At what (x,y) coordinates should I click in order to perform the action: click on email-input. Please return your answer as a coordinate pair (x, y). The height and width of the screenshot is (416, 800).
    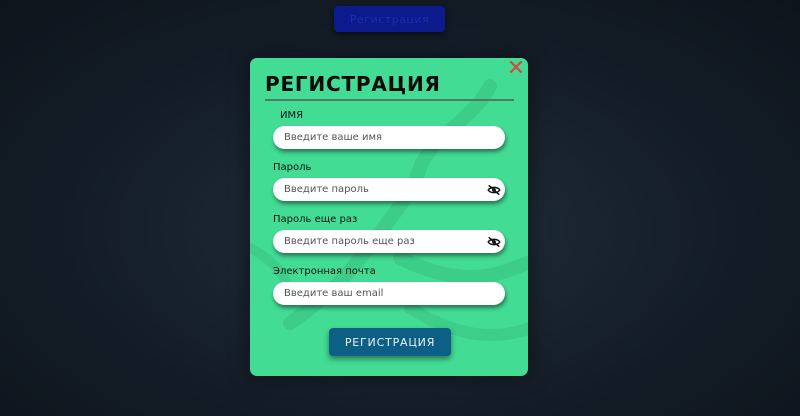
    Looking at the image, I should click on (389, 293).